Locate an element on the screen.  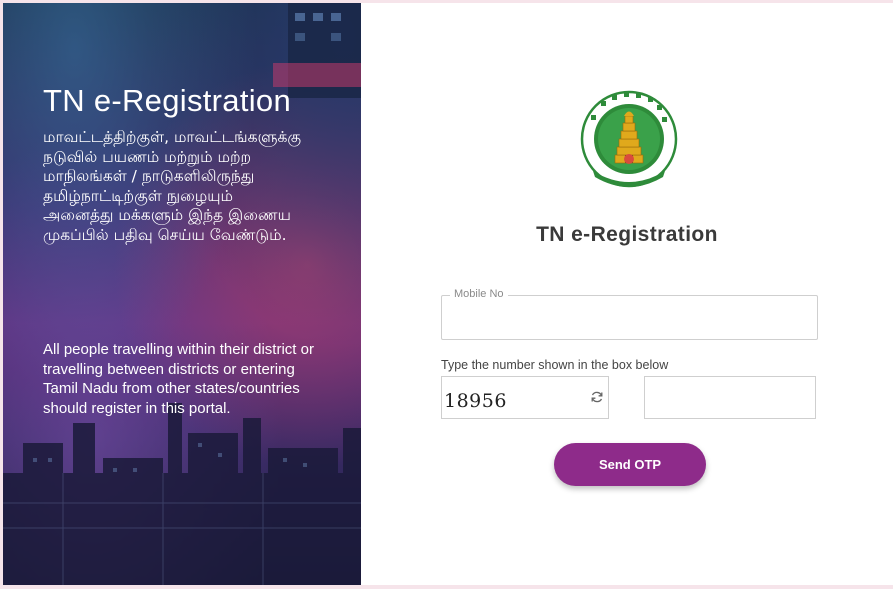
mobile-number-field: Mobile No is located at coordinates (629, 314).